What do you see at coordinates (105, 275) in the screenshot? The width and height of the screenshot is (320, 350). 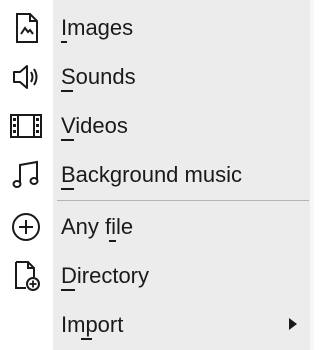 I see `menu-item-label: Directory` at bounding box center [105, 275].